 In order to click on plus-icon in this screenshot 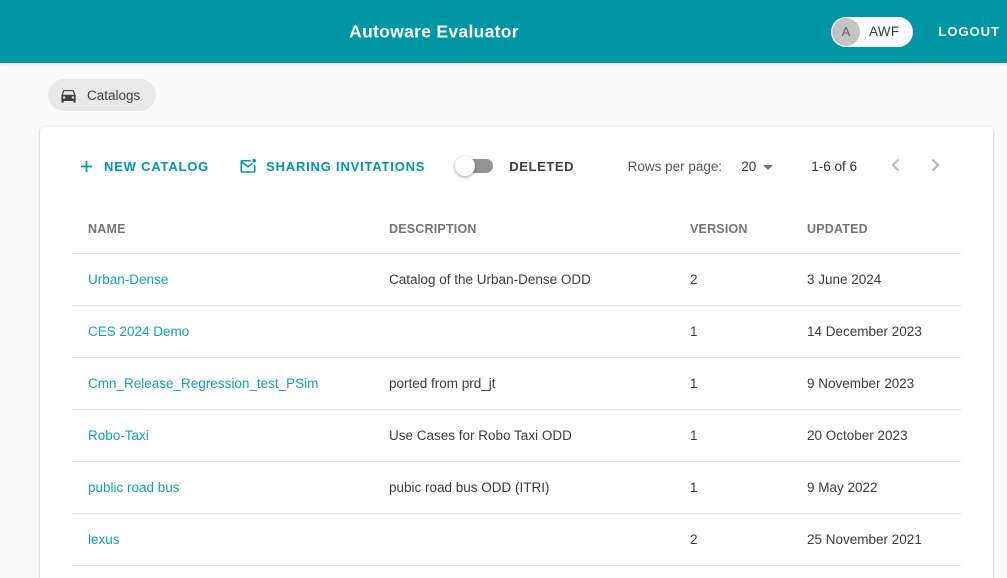, I will do `click(86, 166)`.